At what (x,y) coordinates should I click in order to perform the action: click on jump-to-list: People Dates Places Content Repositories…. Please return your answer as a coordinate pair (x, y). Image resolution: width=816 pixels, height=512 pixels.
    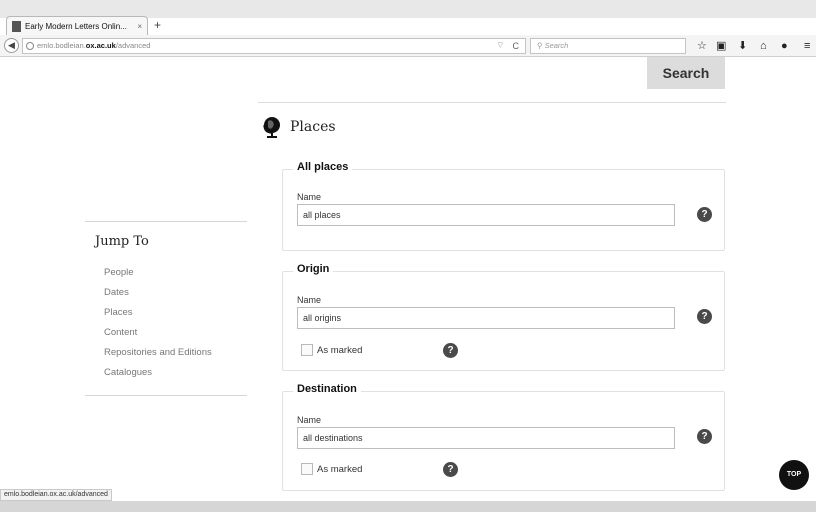
    Looking at the image, I should click on (158, 327).